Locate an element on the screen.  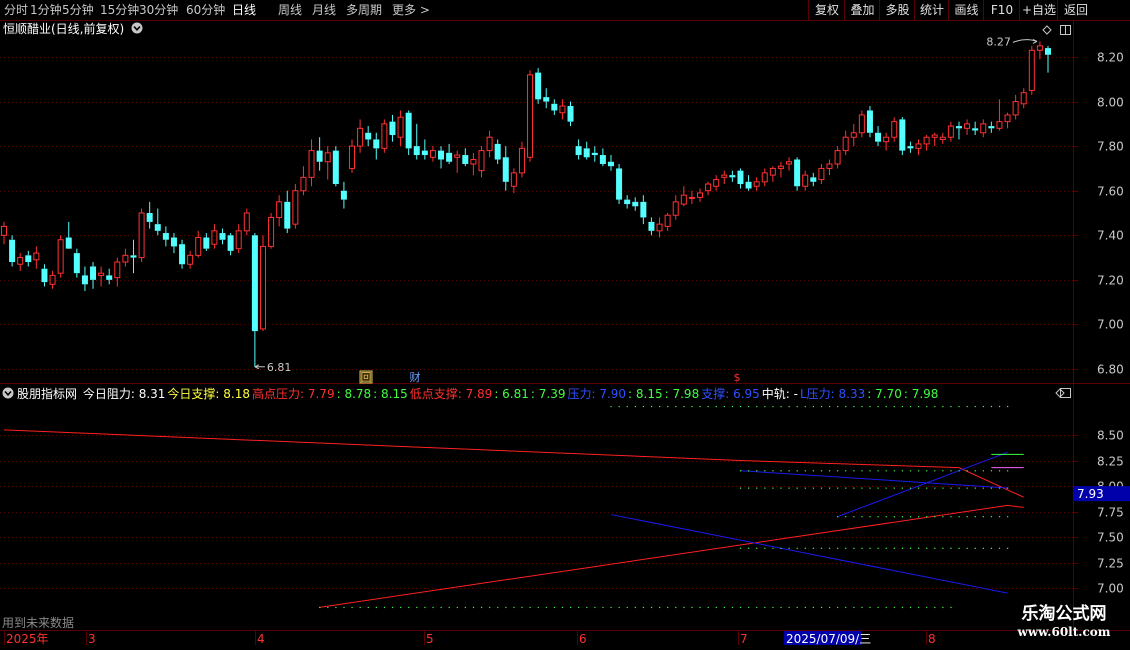
indicator-series-line is located at coordinates (671, 556).